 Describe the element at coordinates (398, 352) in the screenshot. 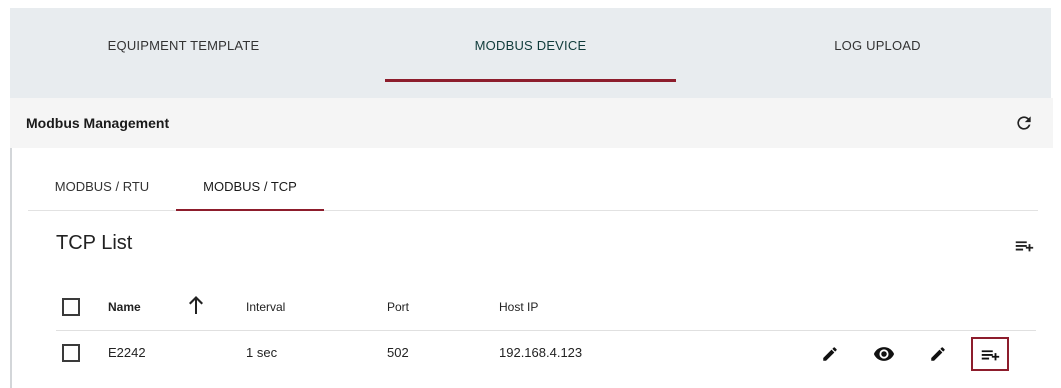

I see `row-port: 502` at that location.